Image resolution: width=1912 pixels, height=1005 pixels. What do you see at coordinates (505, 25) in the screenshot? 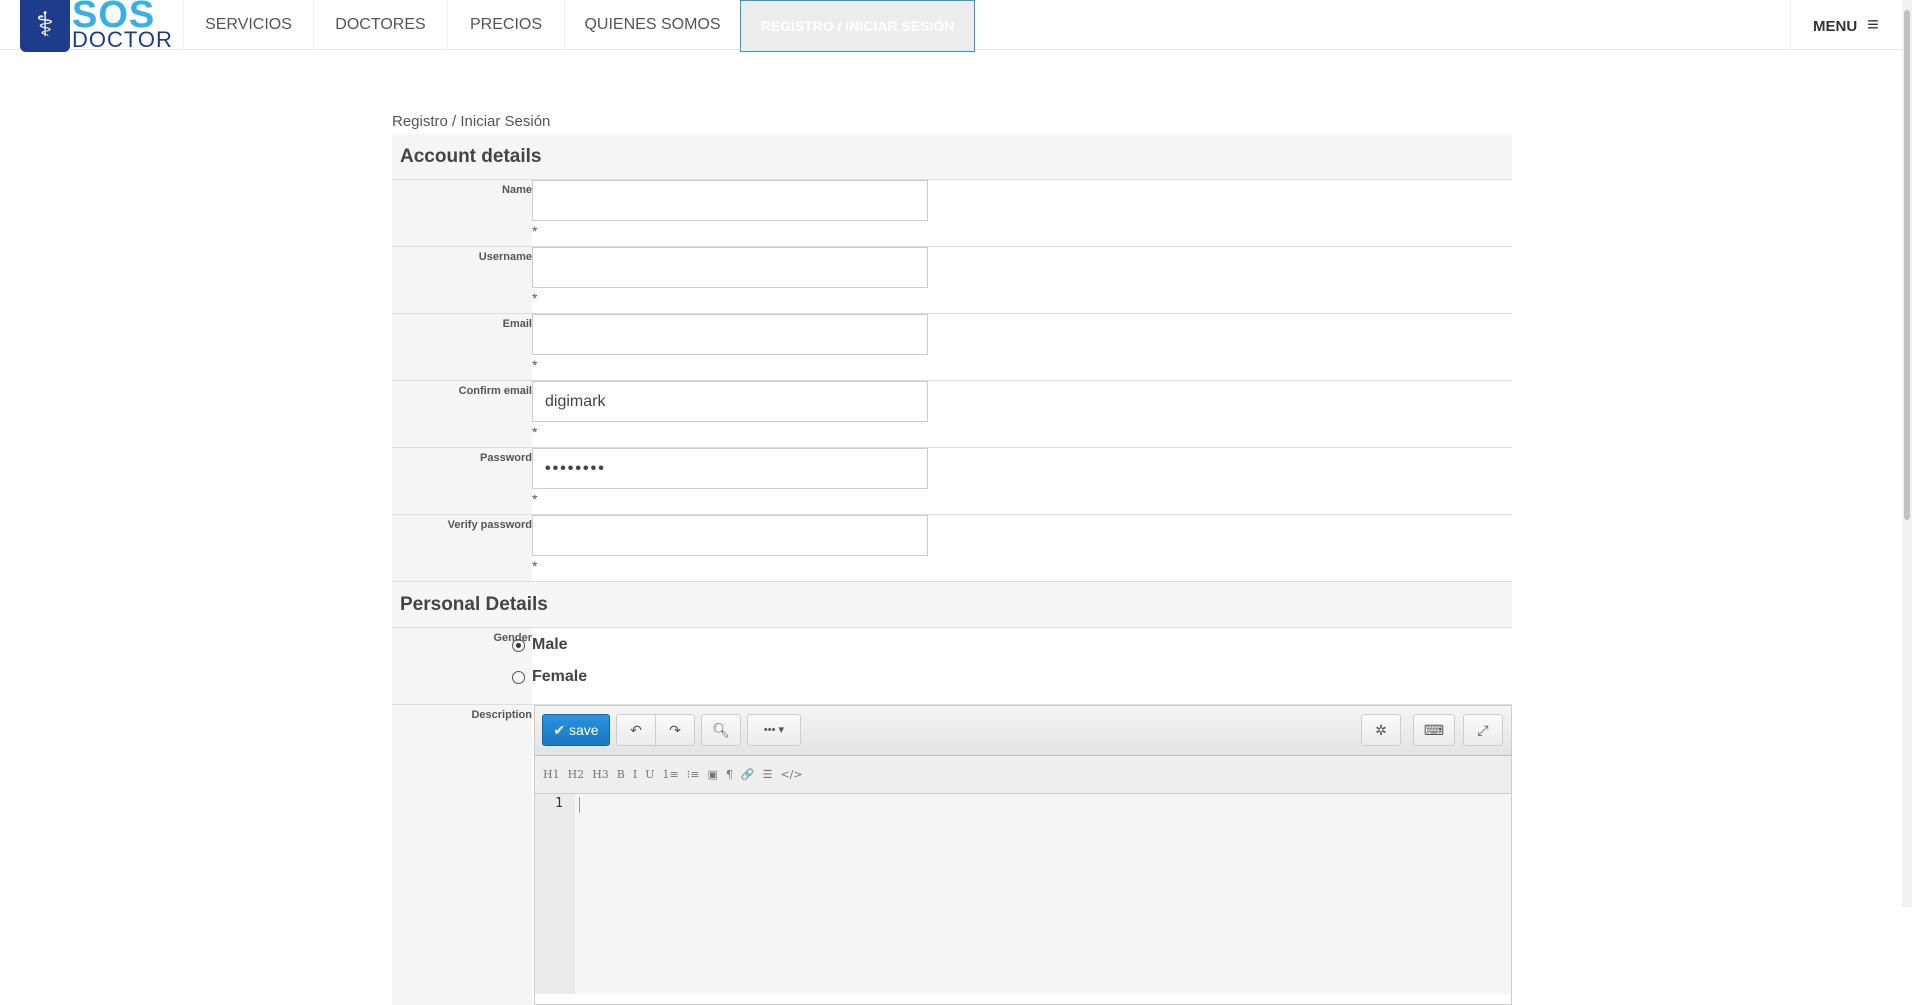
I see `nav-precios: PRECIOS` at bounding box center [505, 25].